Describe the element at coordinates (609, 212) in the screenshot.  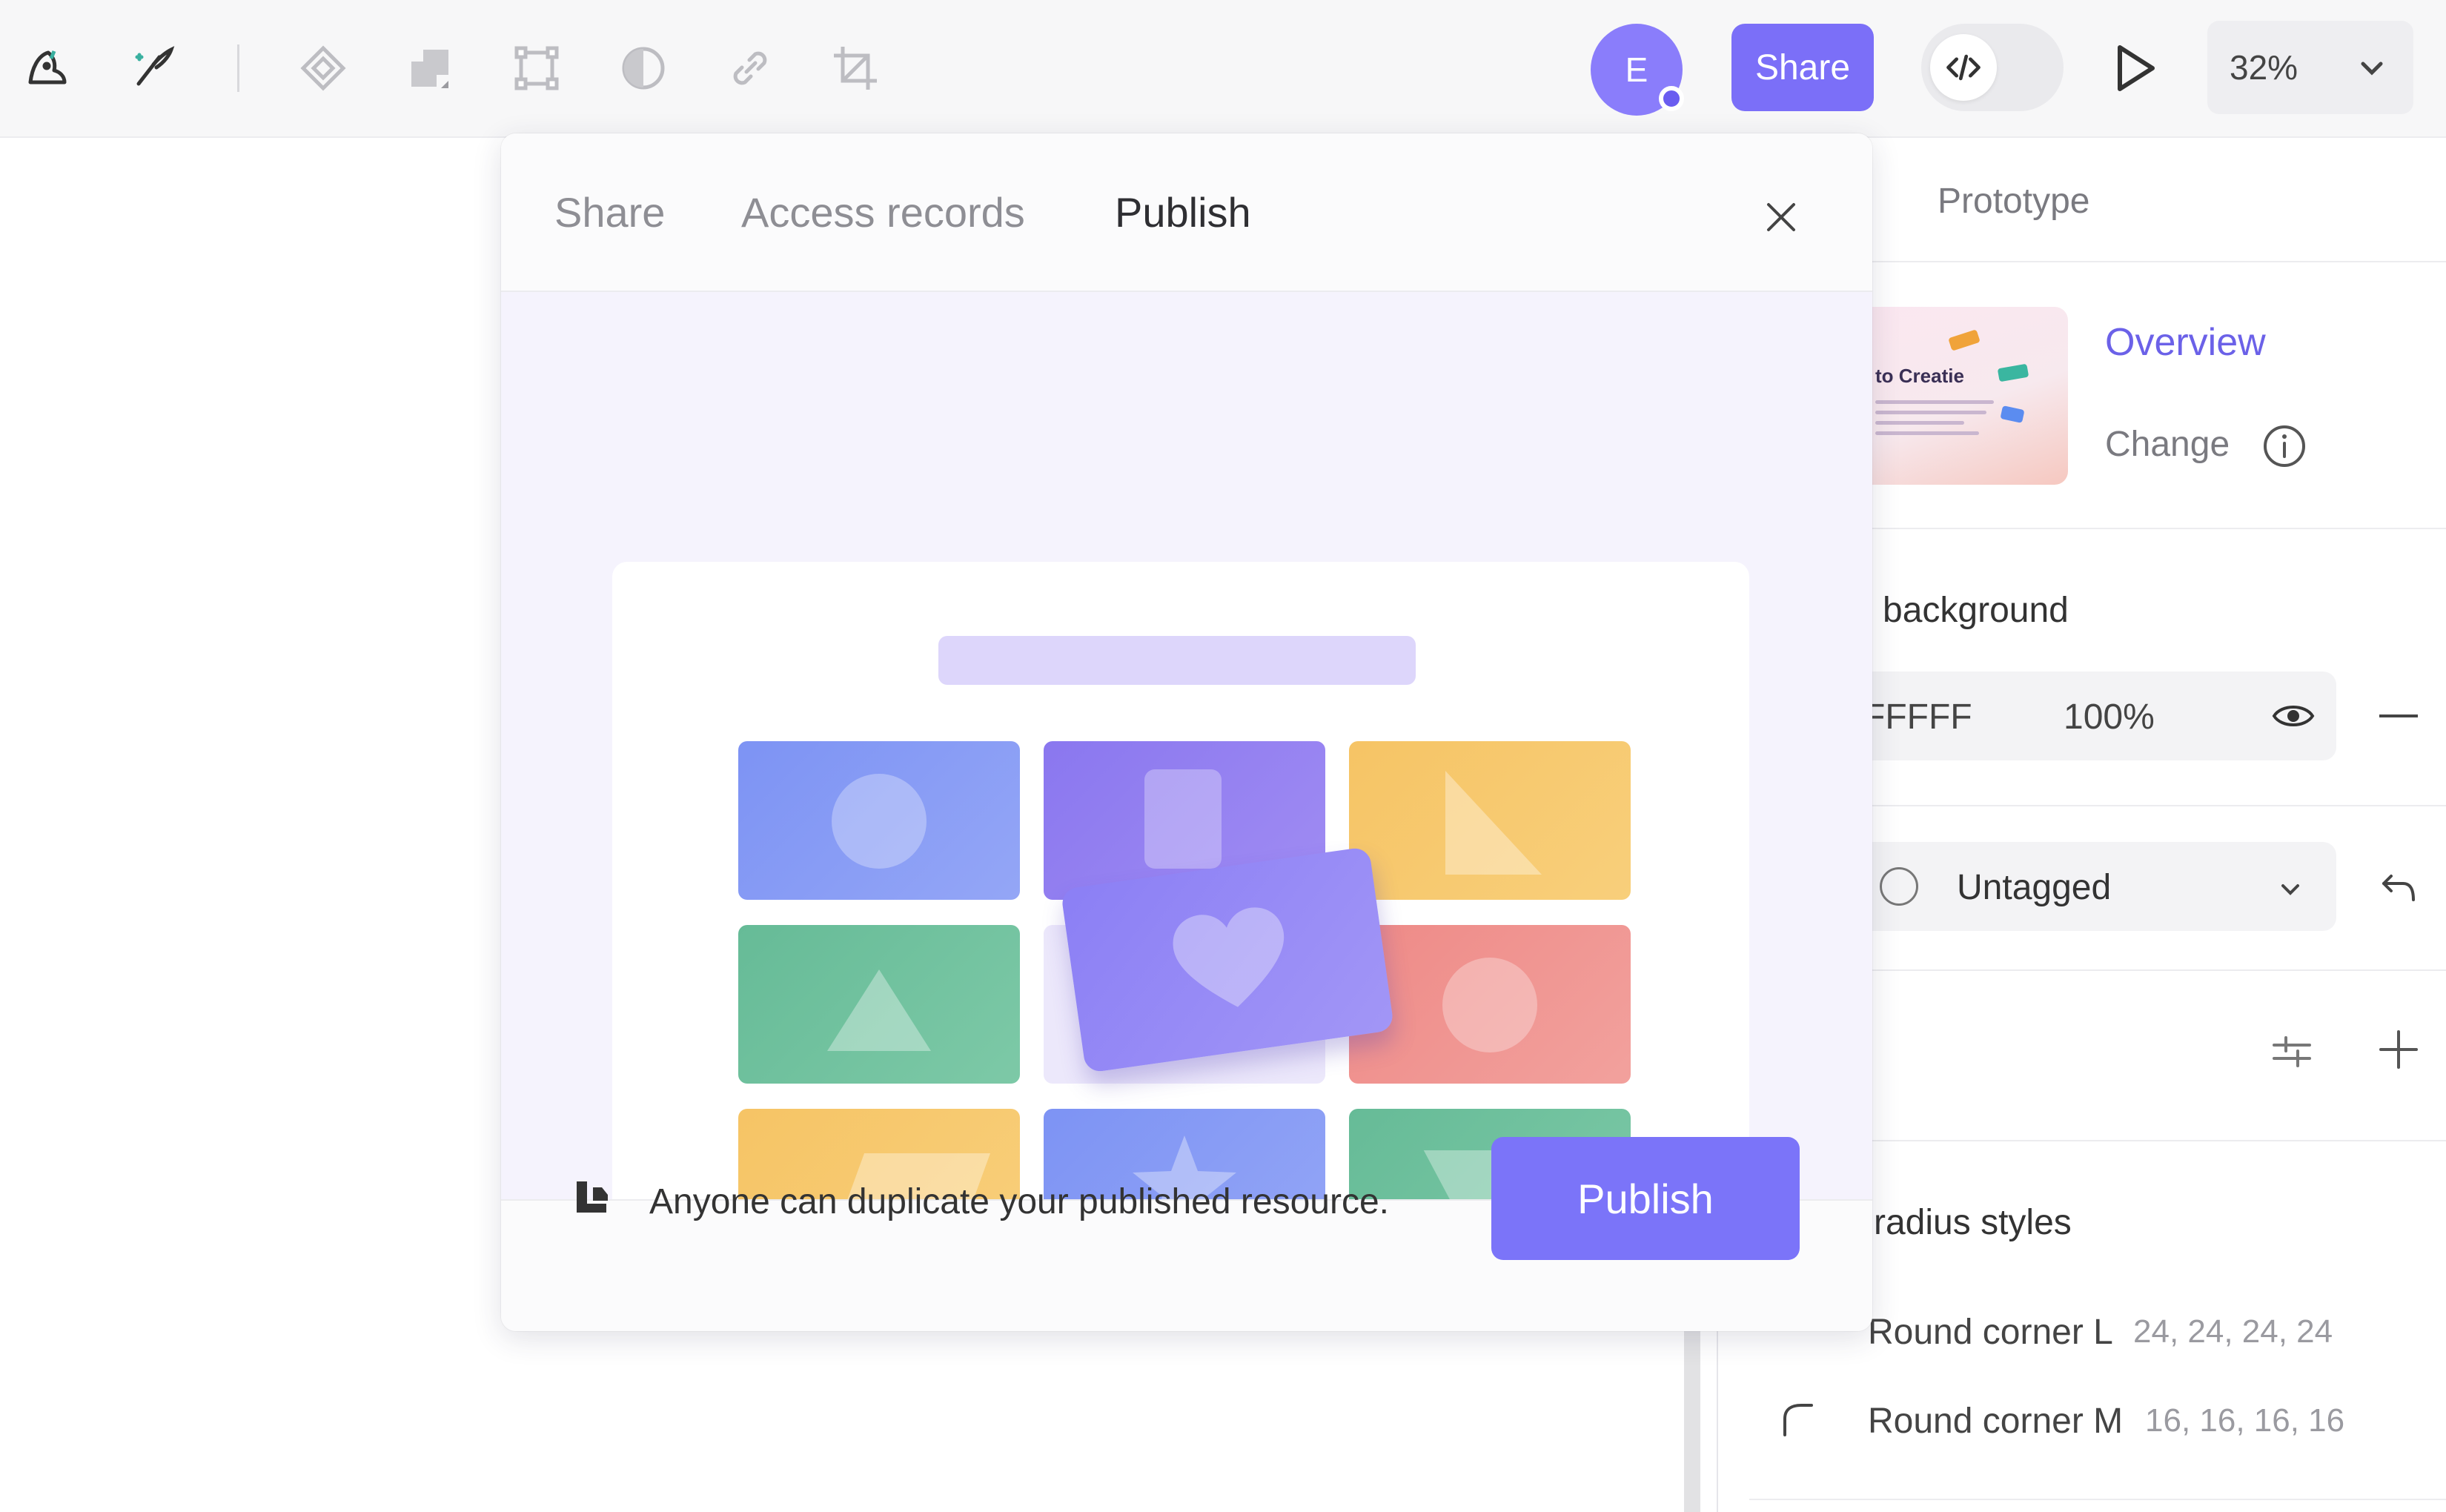
I see `tab-share: Share` at that location.